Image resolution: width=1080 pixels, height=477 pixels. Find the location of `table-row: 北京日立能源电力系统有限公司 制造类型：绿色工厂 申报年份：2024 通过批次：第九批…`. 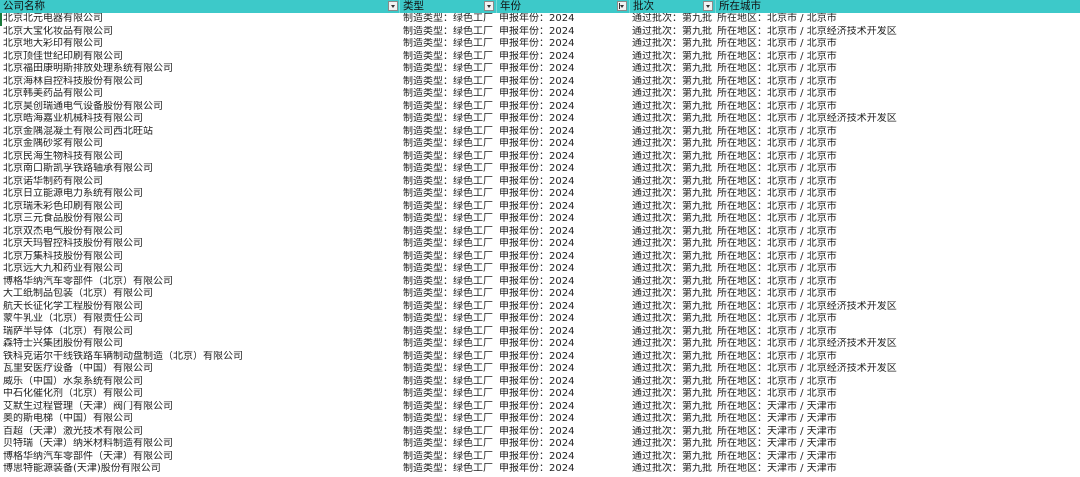

table-row: 北京日立能源电力系统有限公司 制造类型：绿色工厂 申报年份：2024 通过批次：第九批… is located at coordinates (540, 194).